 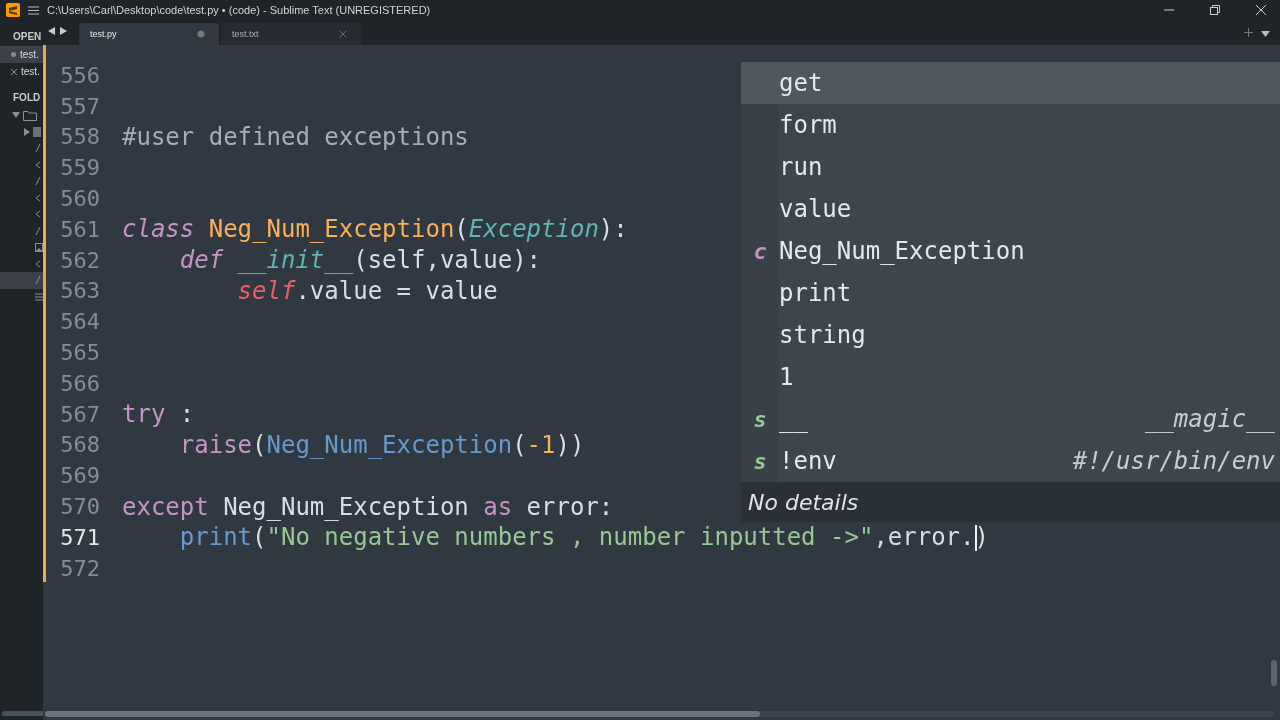 I want to click on completion-item: 1, so click(x=1010, y=377).